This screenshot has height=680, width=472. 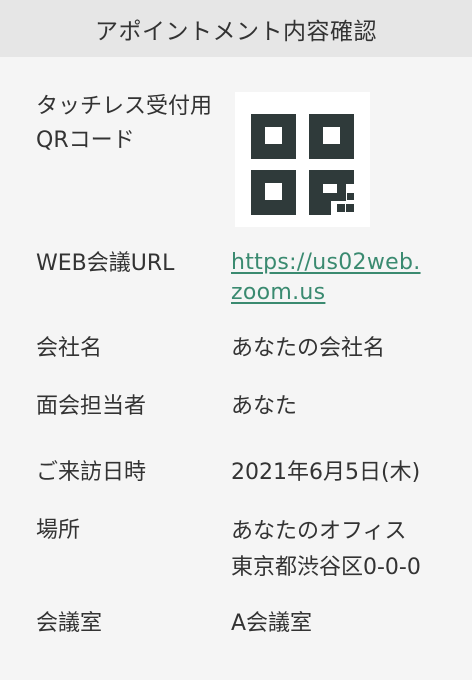 What do you see at coordinates (264, 406) in the screenshot?
I see `contact-value: あなた` at bounding box center [264, 406].